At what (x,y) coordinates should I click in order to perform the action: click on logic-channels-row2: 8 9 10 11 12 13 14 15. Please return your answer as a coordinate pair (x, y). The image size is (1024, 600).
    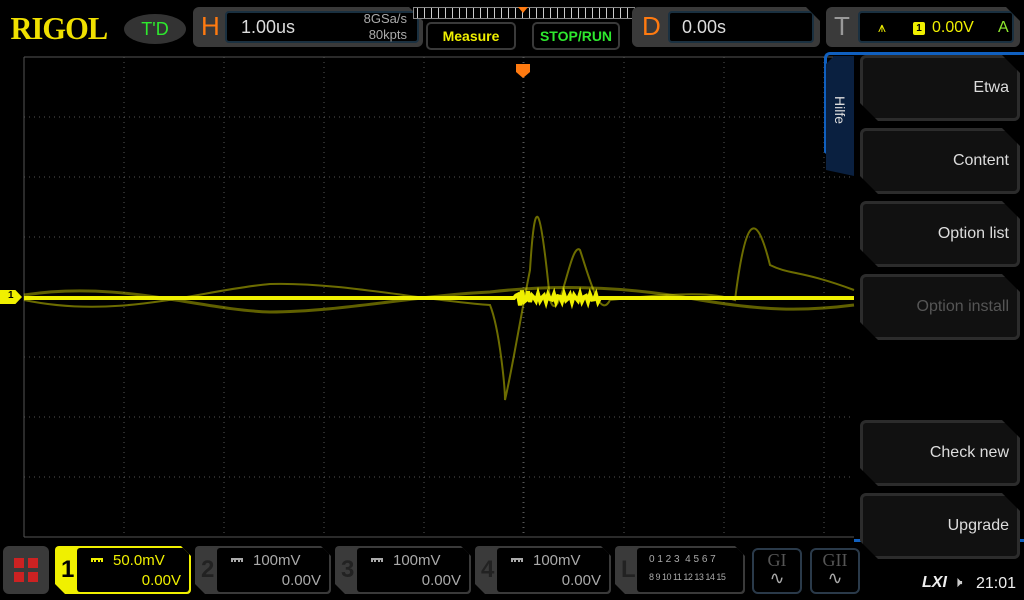
    Looking at the image, I should click on (687, 577).